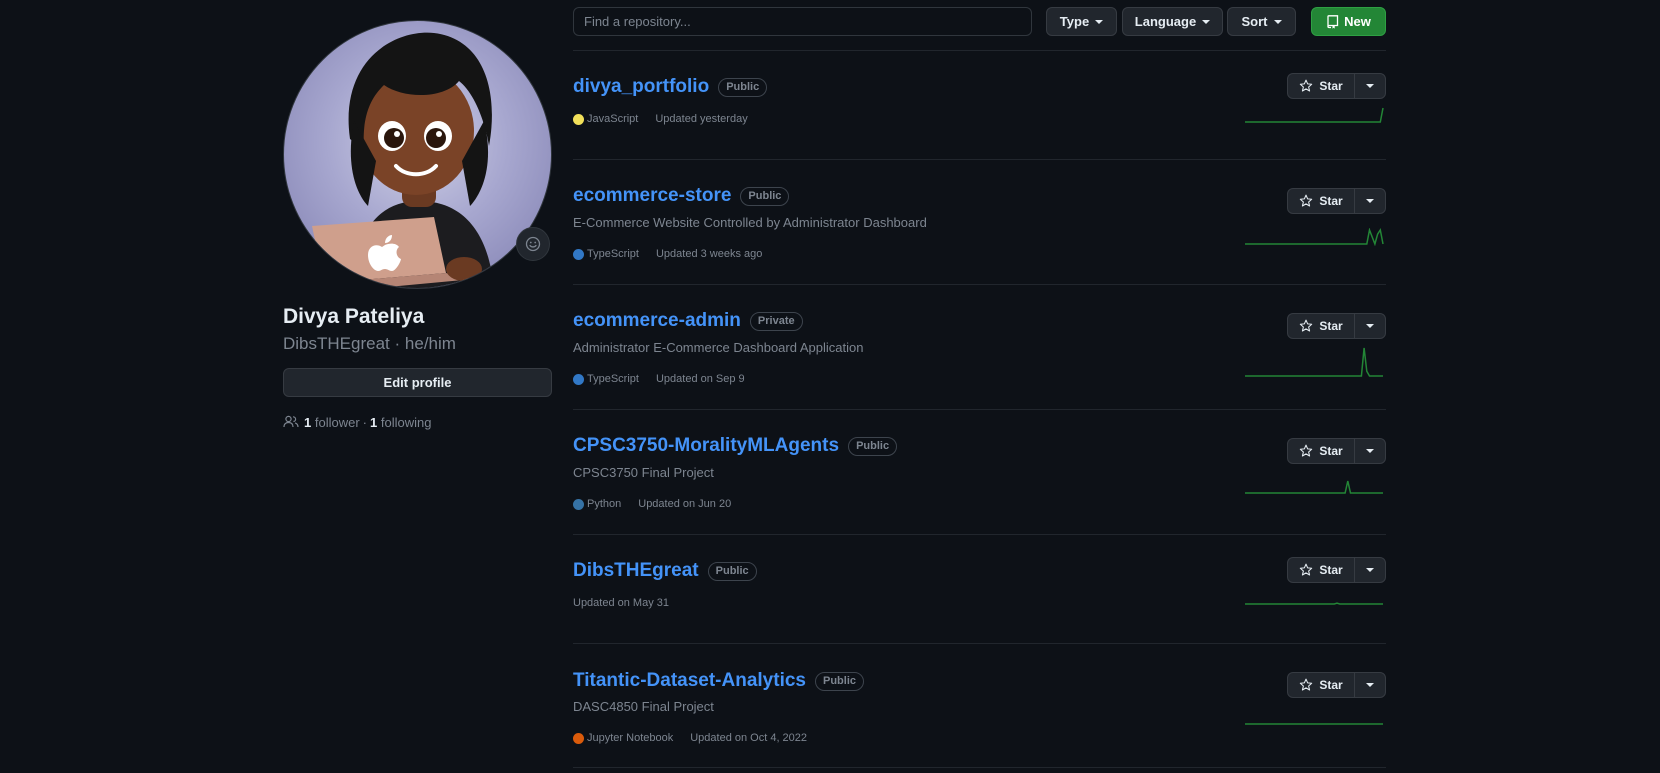  I want to click on profile-avatar-container, so click(417, 154).